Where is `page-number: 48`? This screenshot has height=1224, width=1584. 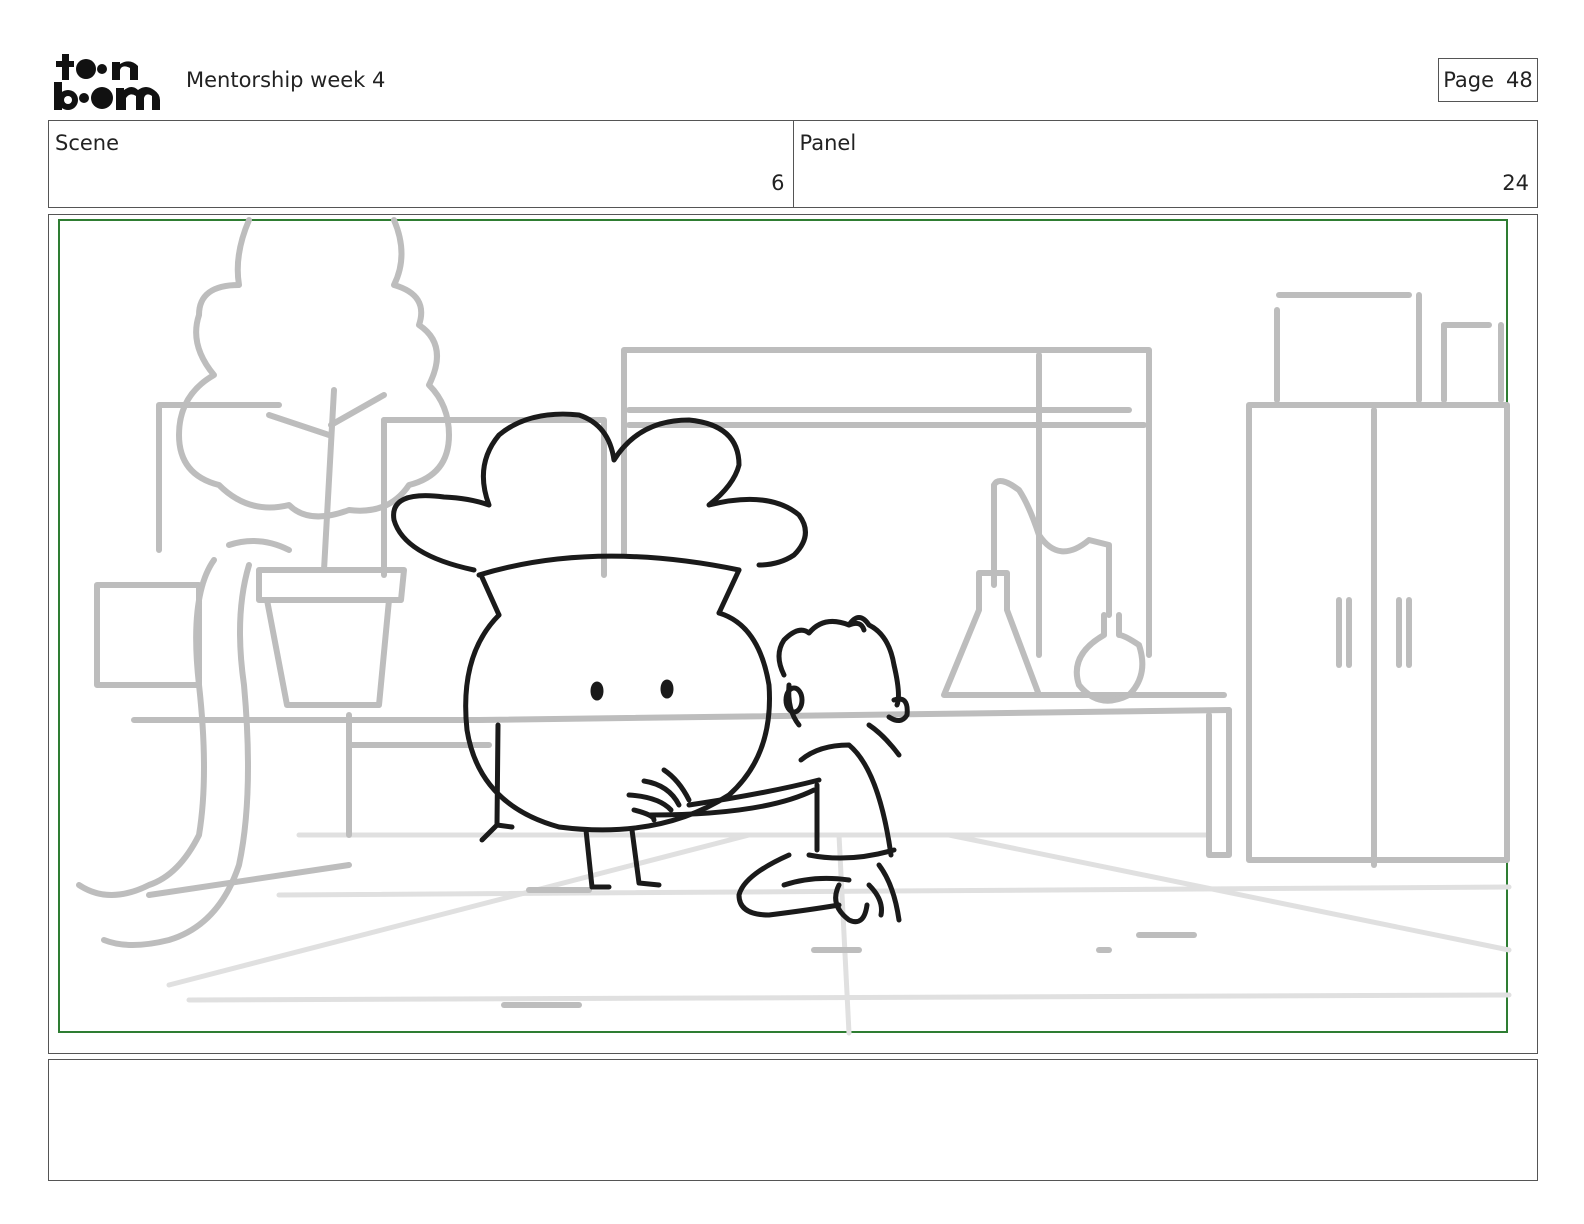 page-number: 48 is located at coordinates (1519, 80).